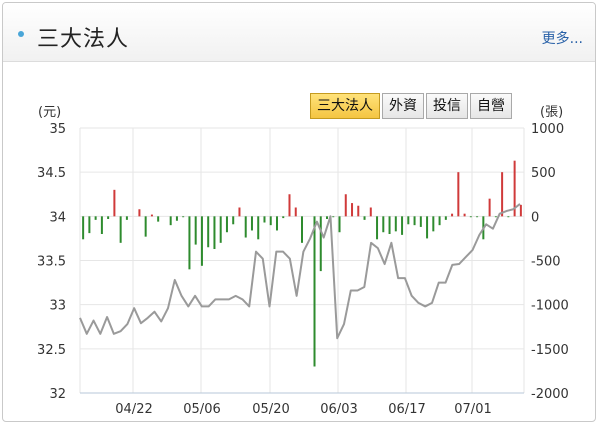 This screenshot has width=600, height=426. I want to click on left-tick-label: 32.5, so click(51, 350).